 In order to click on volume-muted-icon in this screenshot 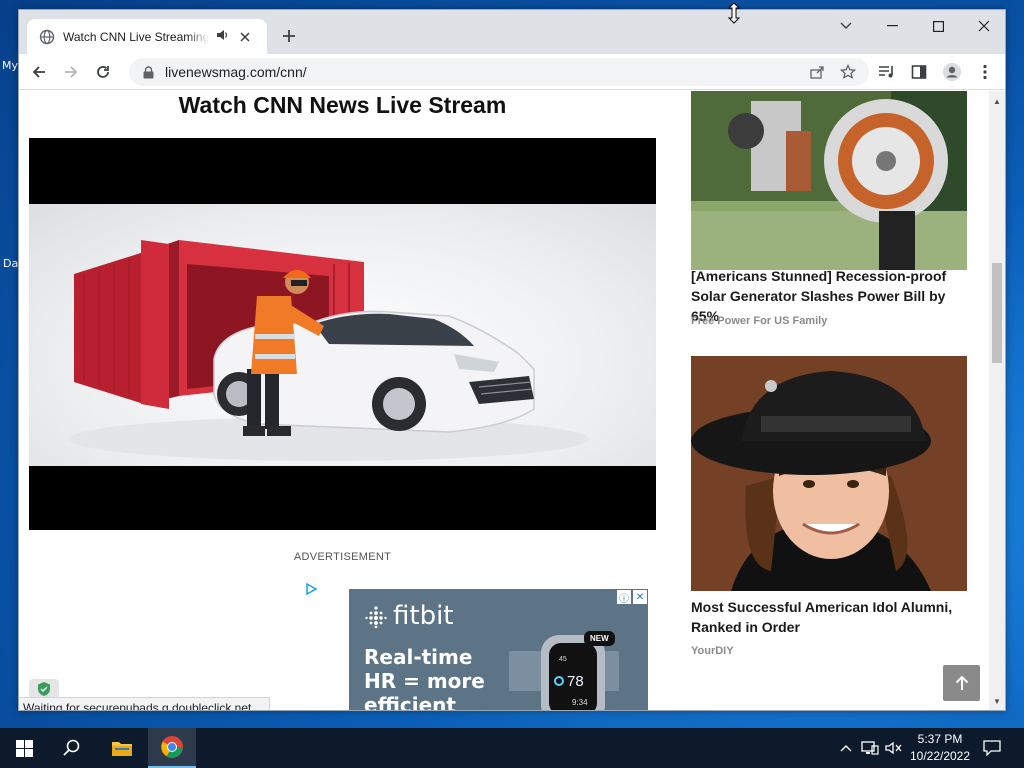, I will do `click(894, 748)`.